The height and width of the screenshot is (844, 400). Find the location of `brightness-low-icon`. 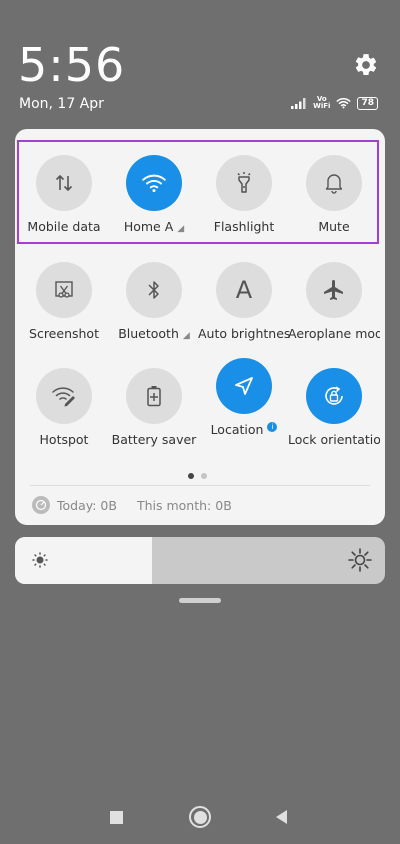

brightness-low-icon is located at coordinates (40, 560).